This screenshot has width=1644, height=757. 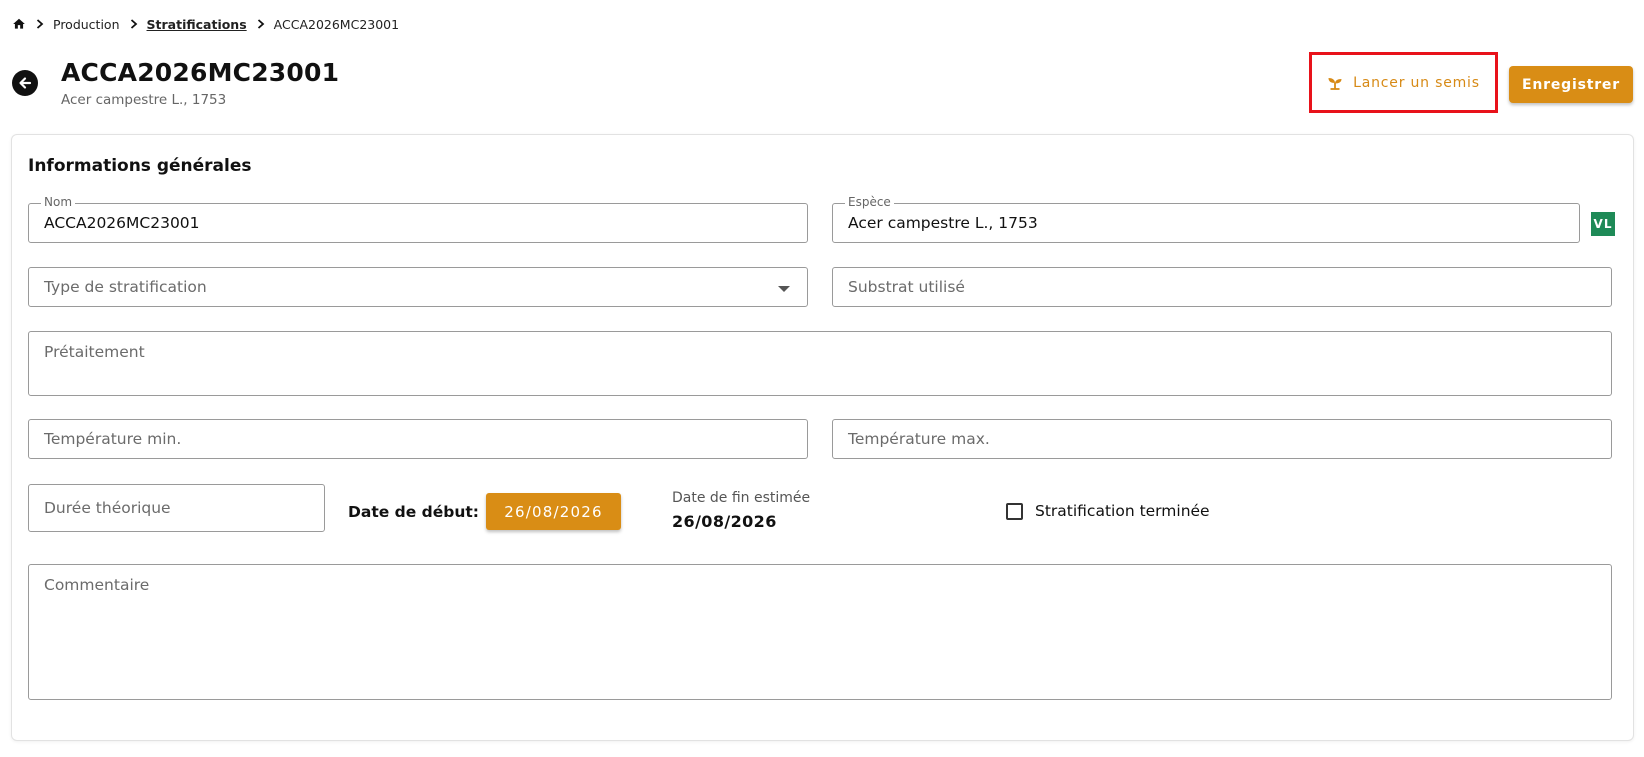 I want to click on pretreatment-textarea: Prétaitement, so click(x=820, y=363).